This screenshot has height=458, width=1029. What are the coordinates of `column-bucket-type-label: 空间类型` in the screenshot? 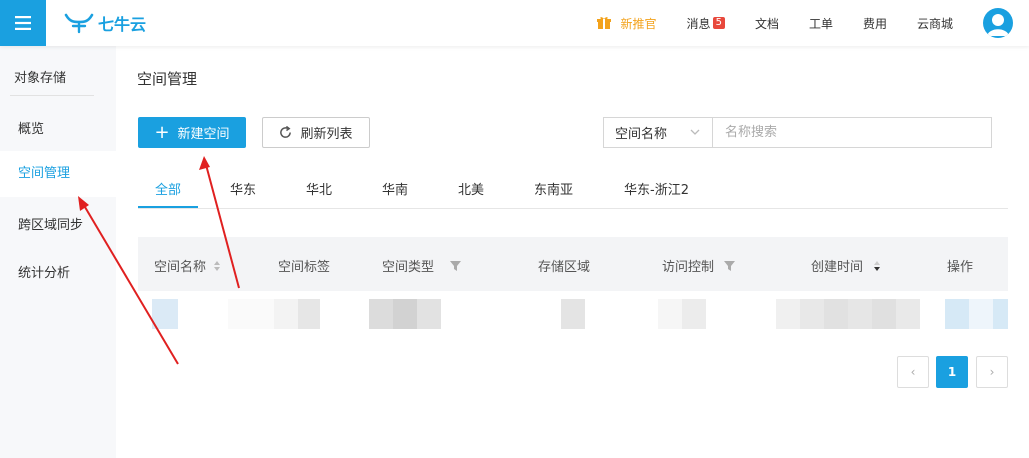 It's located at (408, 267).